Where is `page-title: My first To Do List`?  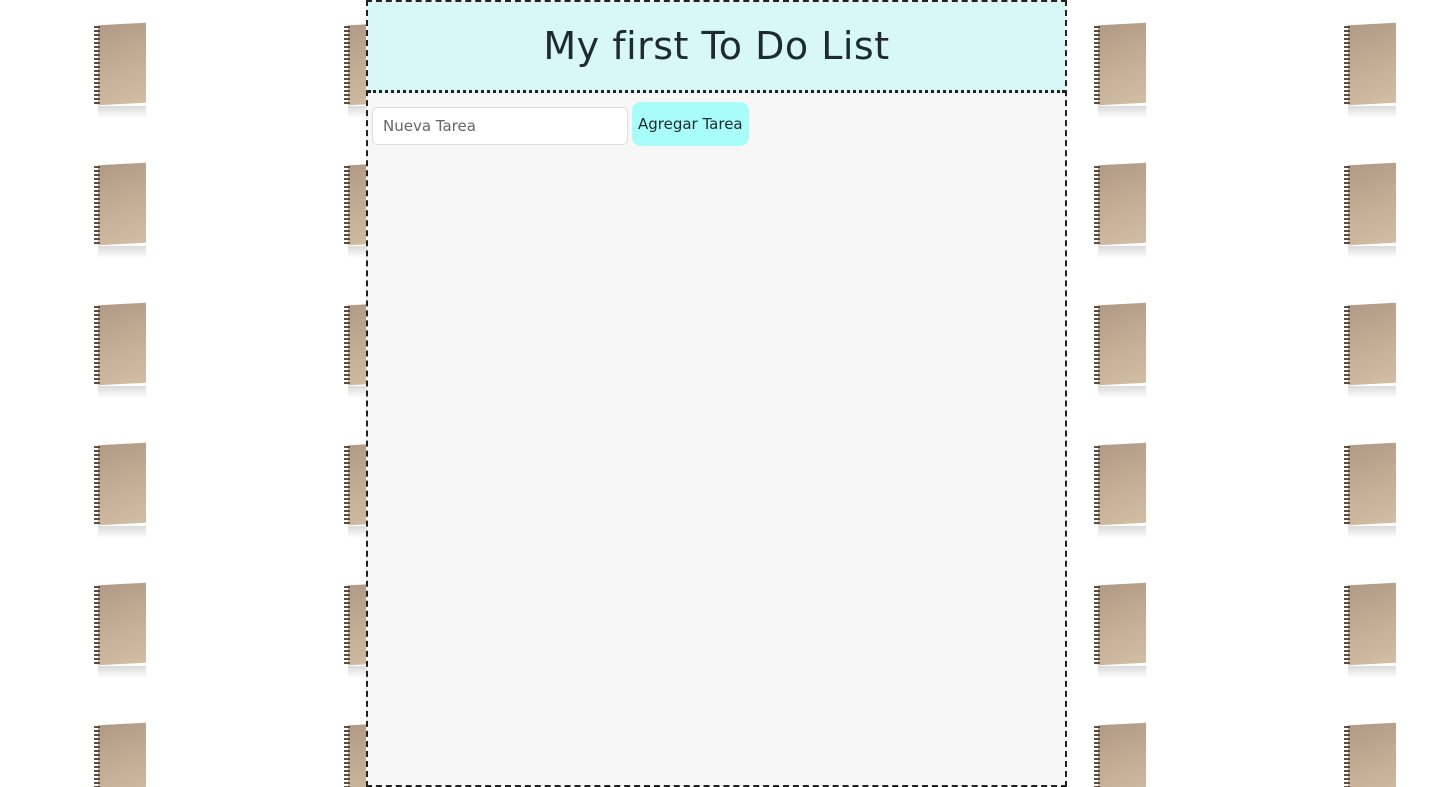 page-title: My first To Do List is located at coordinates (716, 46).